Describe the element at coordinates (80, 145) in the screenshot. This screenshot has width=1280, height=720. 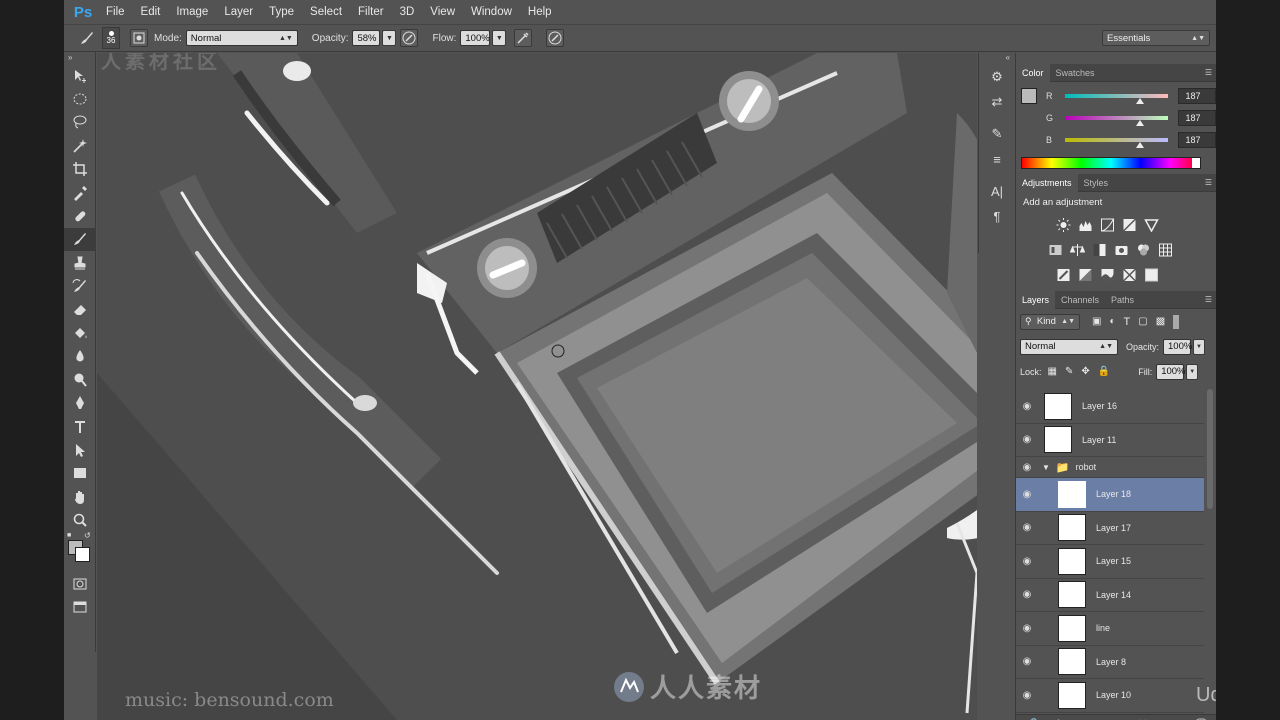
I see `tool-magic-wand` at that location.